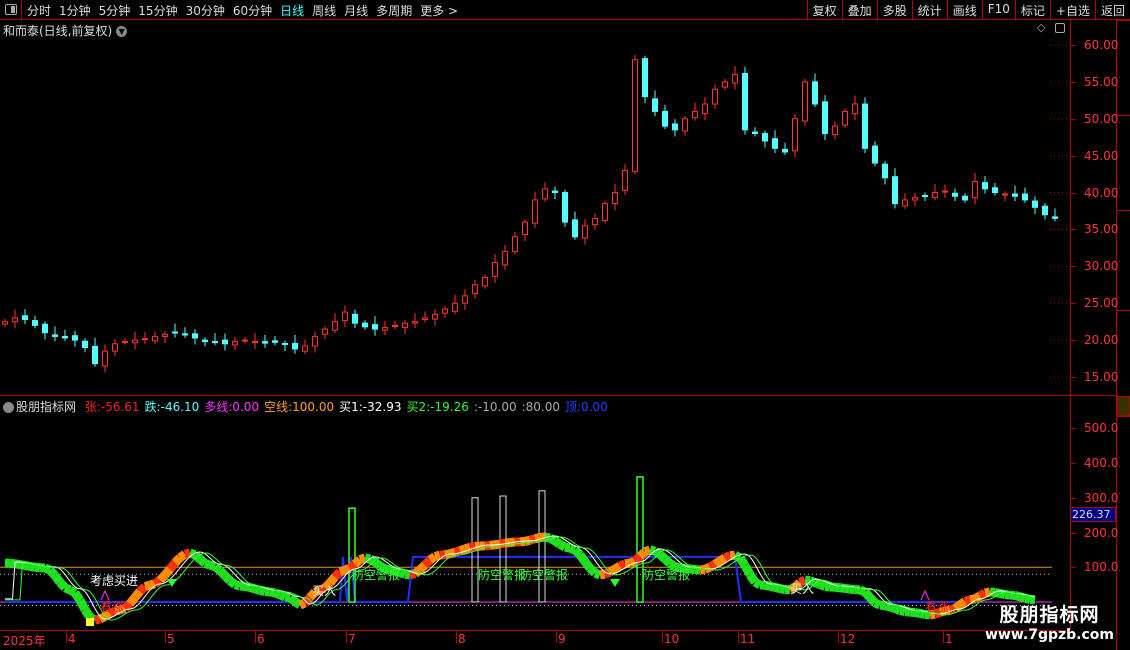 The image size is (1130, 650). Describe the element at coordinates (46, 407) in the screenshot. I see `indicator-name: 股朋指标网` at that location.